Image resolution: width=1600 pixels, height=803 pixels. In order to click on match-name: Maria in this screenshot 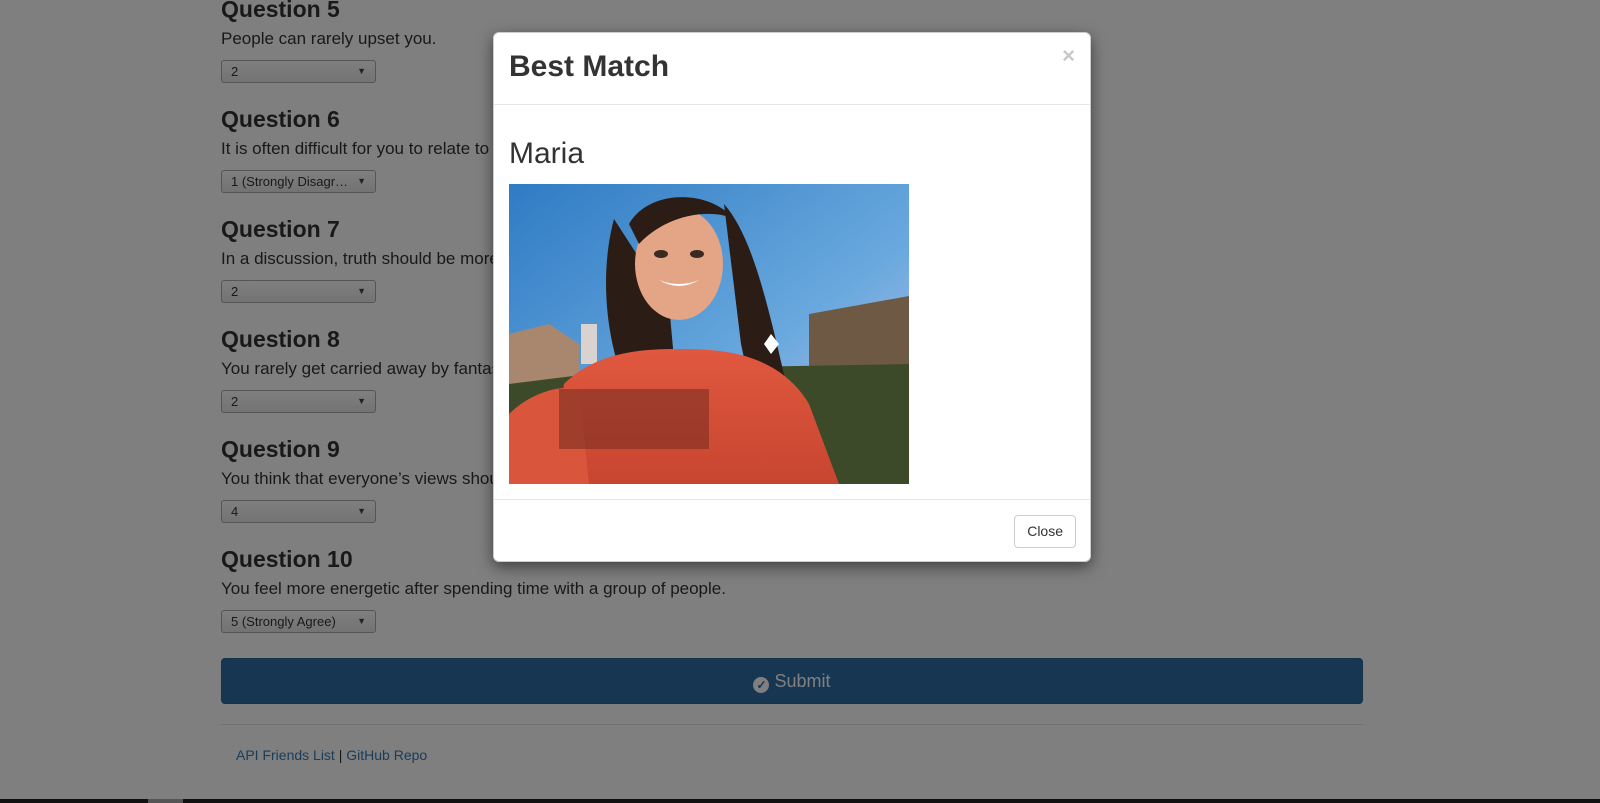, I will do `click(547, 153)`.